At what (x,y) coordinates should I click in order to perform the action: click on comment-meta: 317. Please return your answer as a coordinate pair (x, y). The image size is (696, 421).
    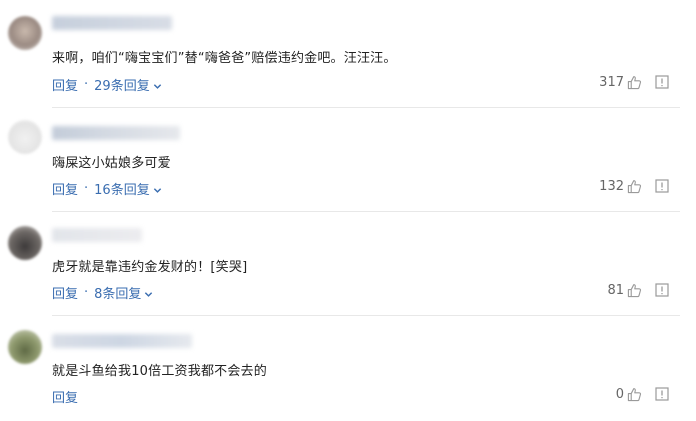
    Looking at the image, I should click on (634, 82).